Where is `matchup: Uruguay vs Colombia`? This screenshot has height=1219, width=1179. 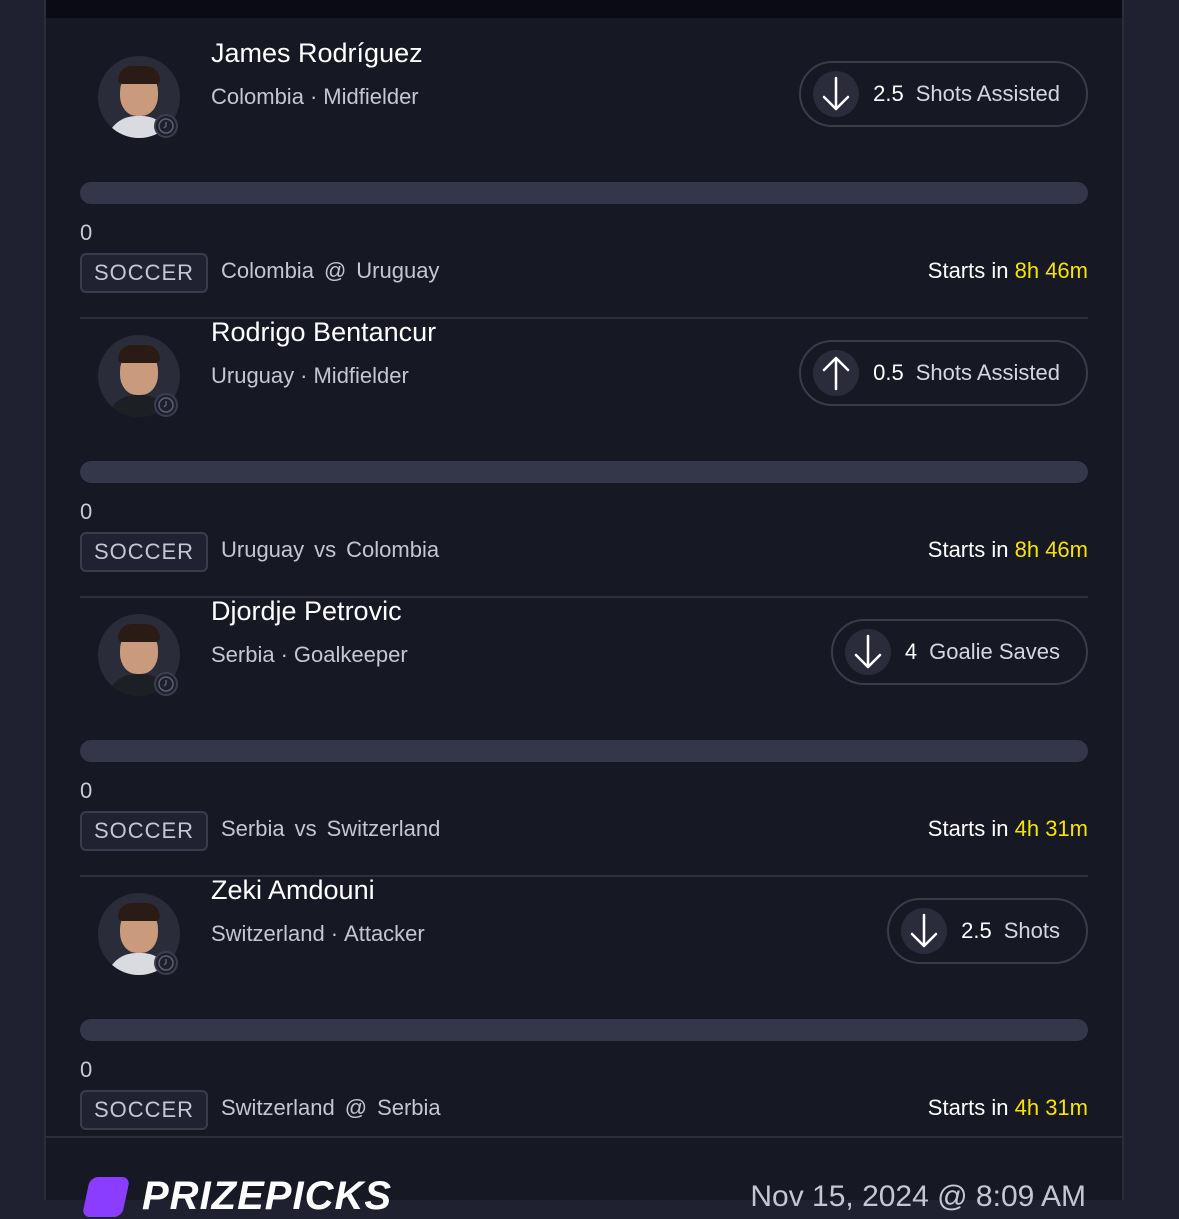 matchup: Uruguay vs Colombia is located at coordinates (330, 550).